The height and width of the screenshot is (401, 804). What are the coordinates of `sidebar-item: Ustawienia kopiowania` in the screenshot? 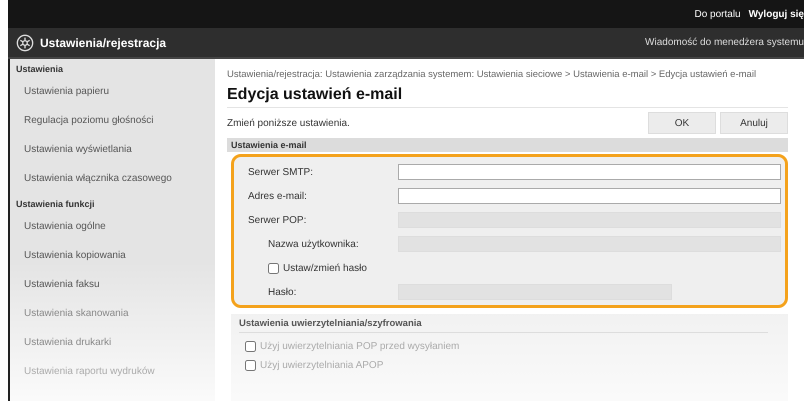 It's located at (112, 256).